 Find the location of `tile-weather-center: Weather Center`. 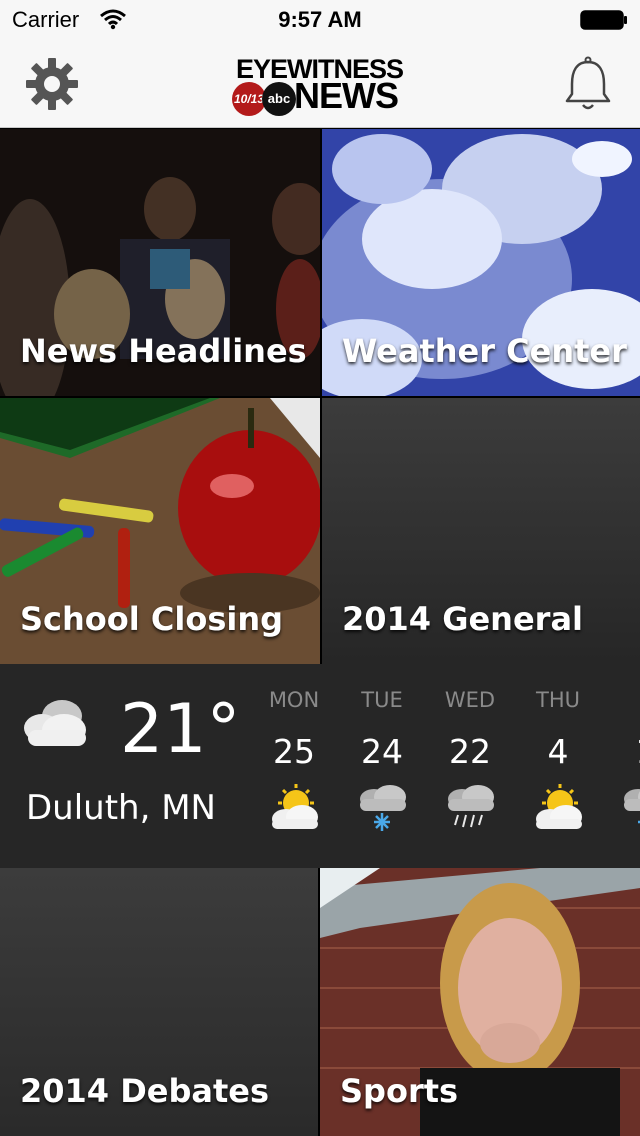

tile-weather-center: Weather Center is located at coordinates (481, 262).